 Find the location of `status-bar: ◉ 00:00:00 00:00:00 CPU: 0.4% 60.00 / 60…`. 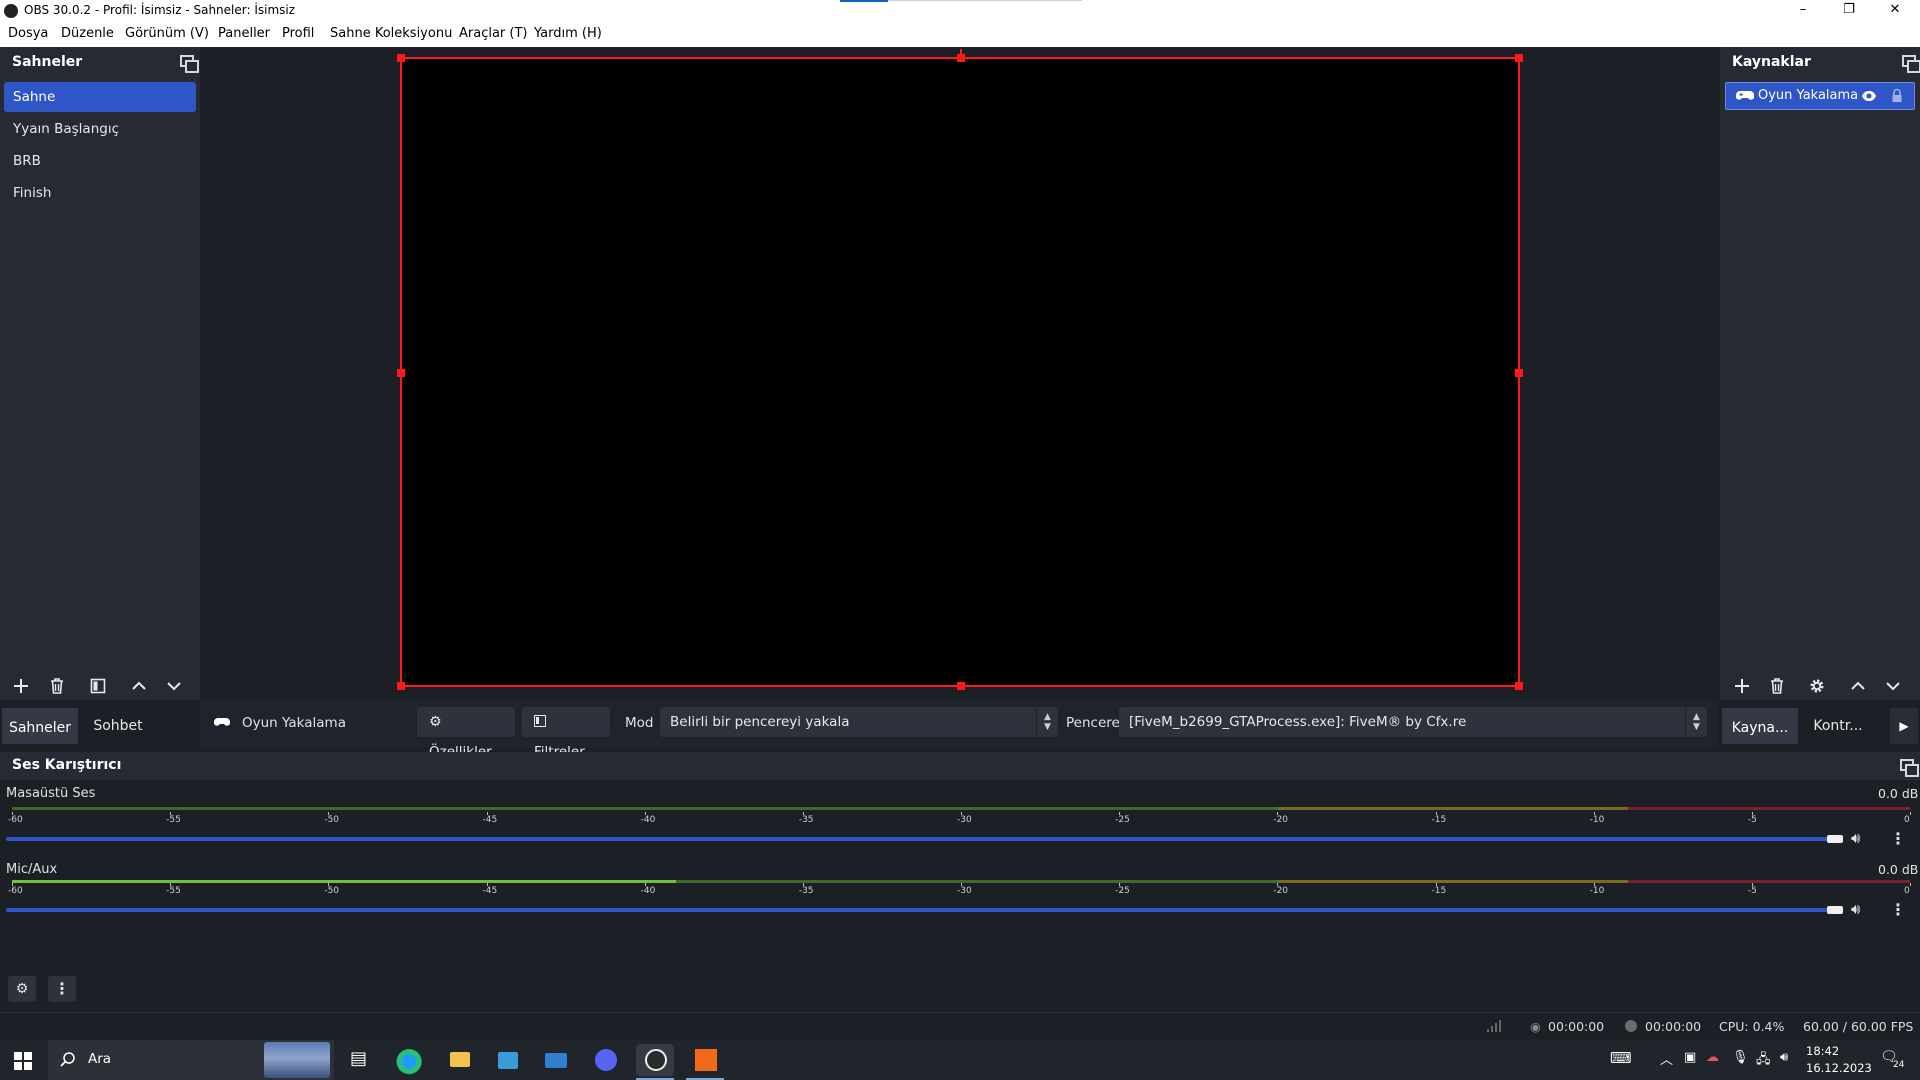

status-bar: ◉ 00:00:00 00:00:00 CPU: 0.4% 60.00 / 60… is located at coordinates (960, 1025).